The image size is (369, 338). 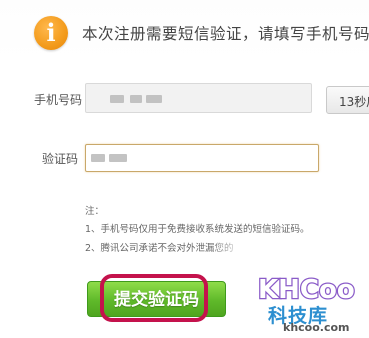 What do you see at coordinates (202, 158) in the screenshot?
I see `code-field` at bounding box center [202, 158].